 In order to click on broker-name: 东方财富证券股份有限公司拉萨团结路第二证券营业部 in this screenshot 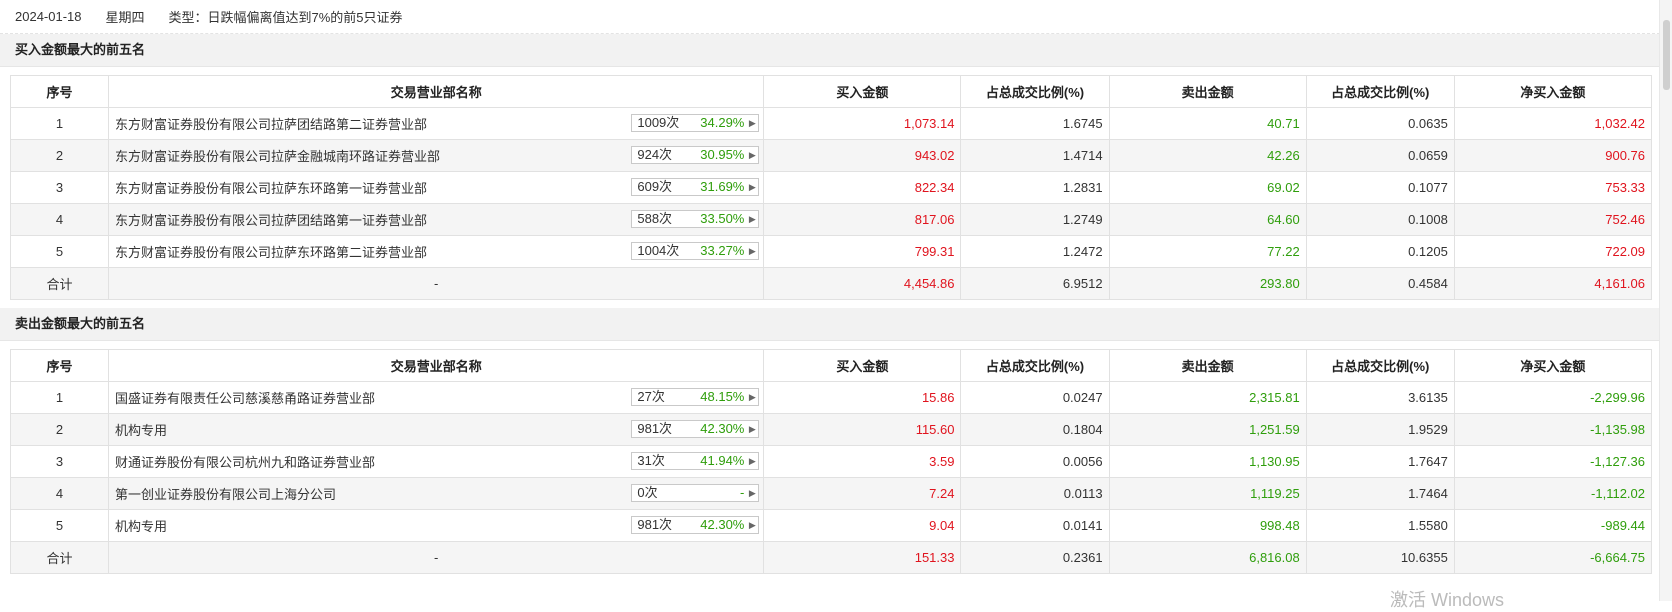, I will do `click(271, 124)`.